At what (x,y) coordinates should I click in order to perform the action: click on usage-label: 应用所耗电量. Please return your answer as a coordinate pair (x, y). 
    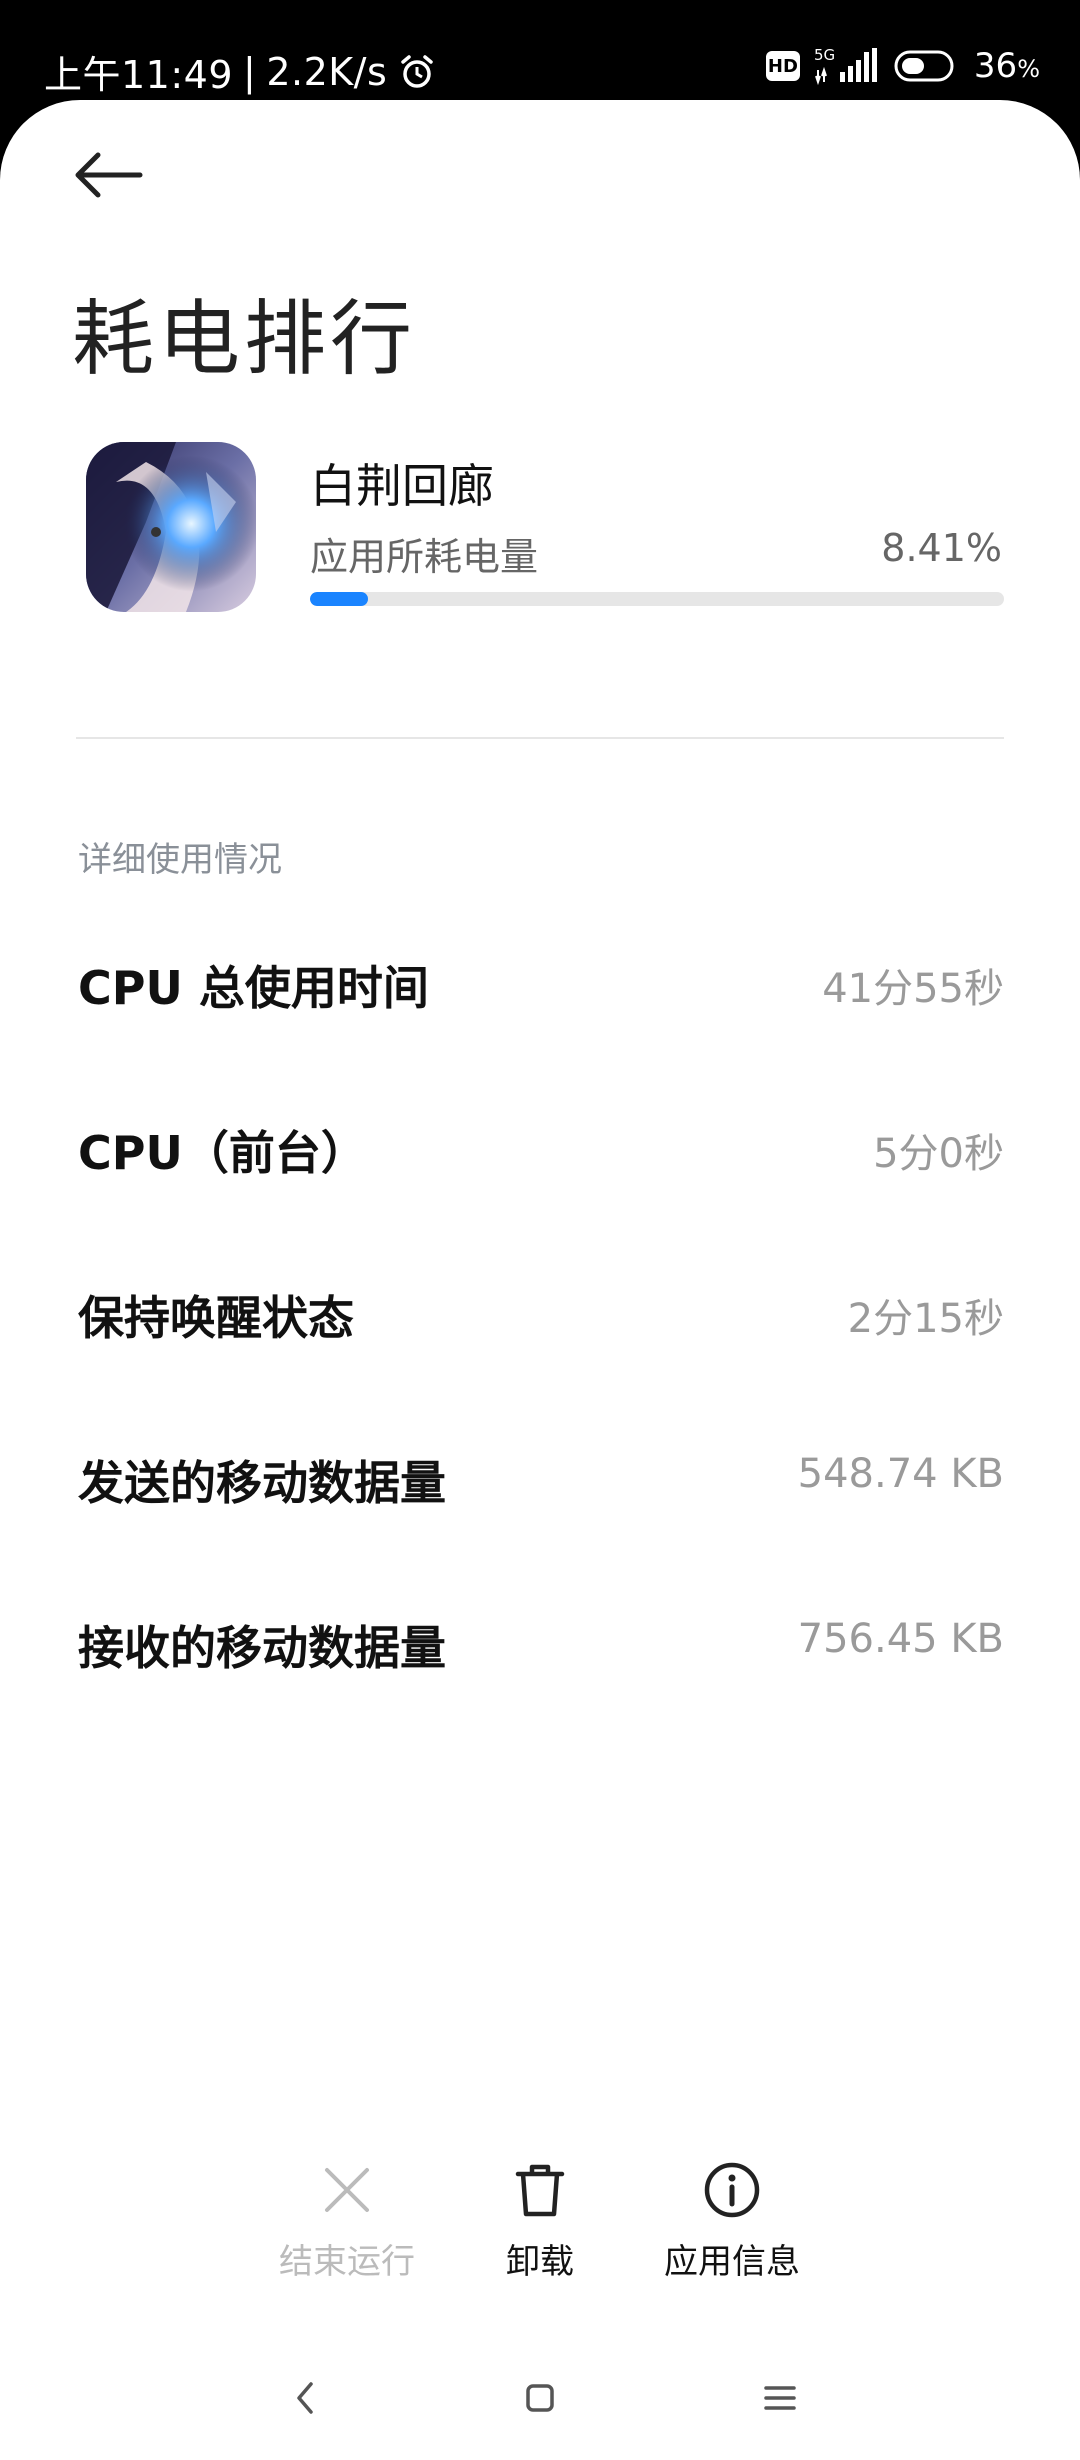
    Looking at the image, I should click on (424, 557).